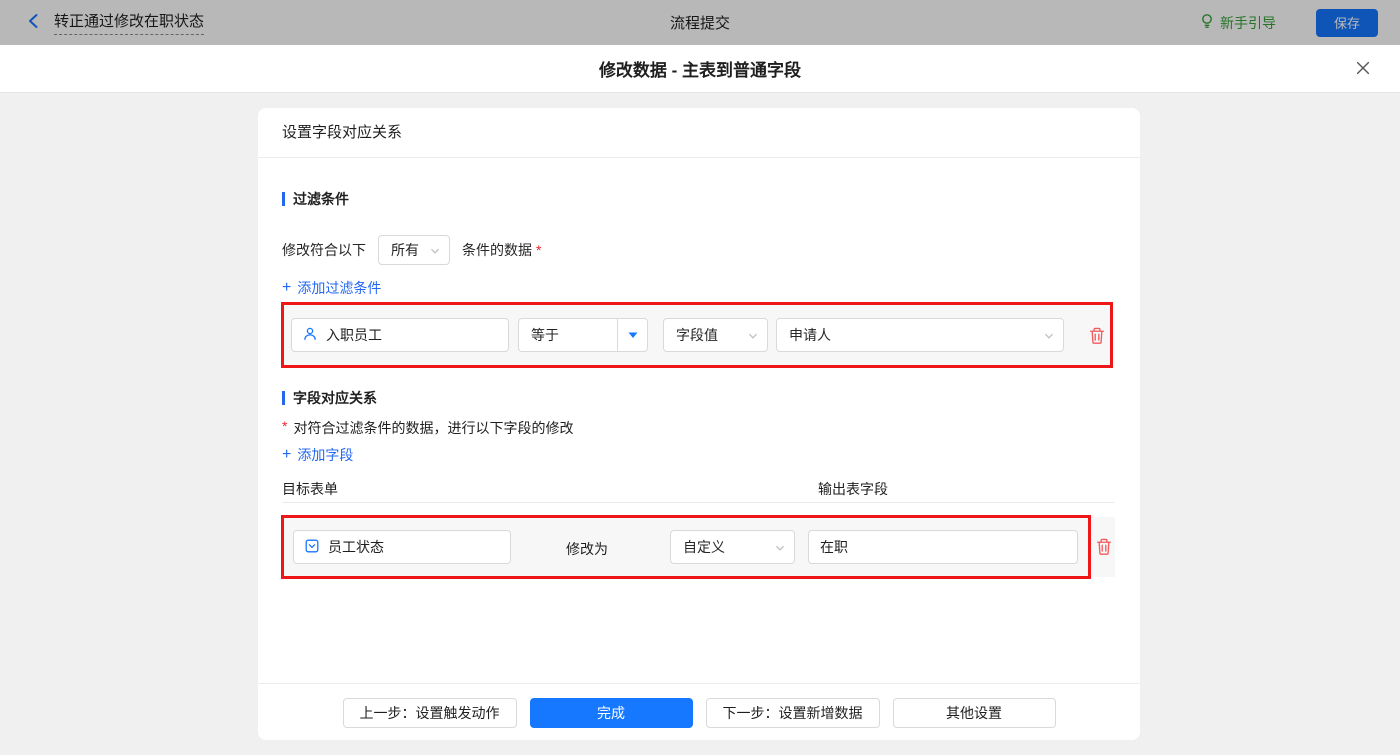  I want to click on filter-field-select: 入职员工, so click(400, 335).